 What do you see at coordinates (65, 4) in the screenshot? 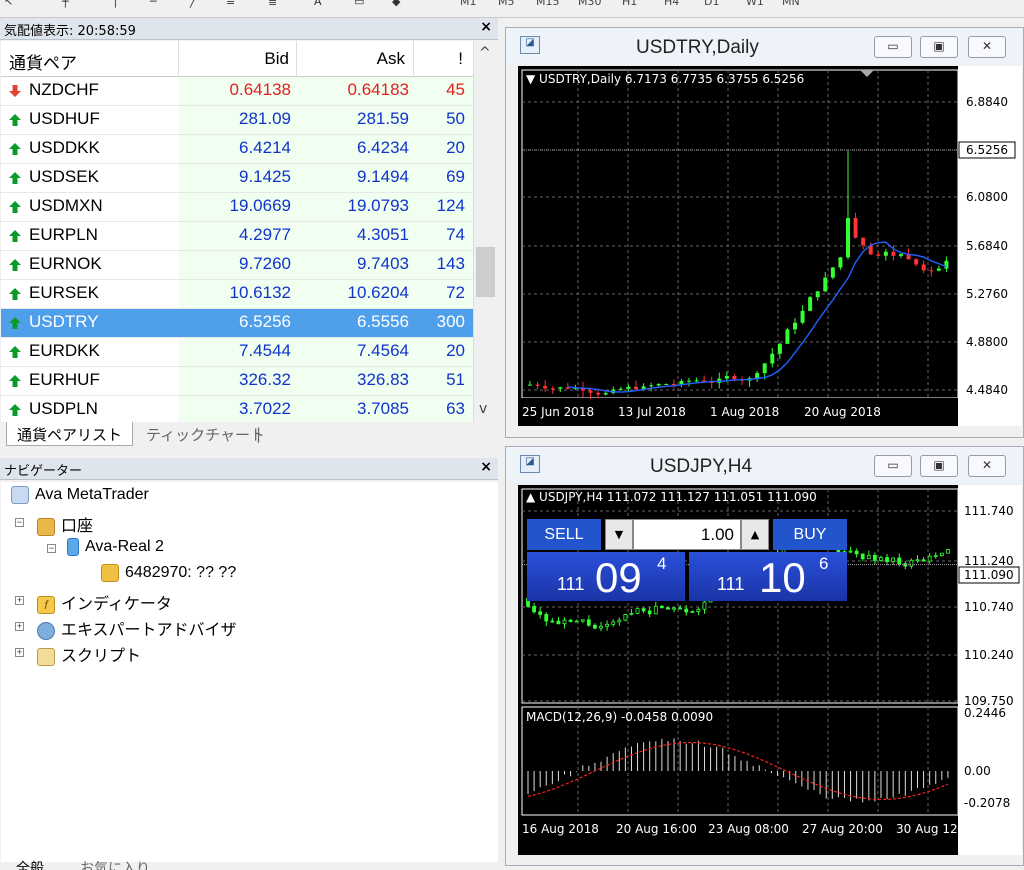
I see `crosshair-icon: ┼` at bounding box center [65, 4].